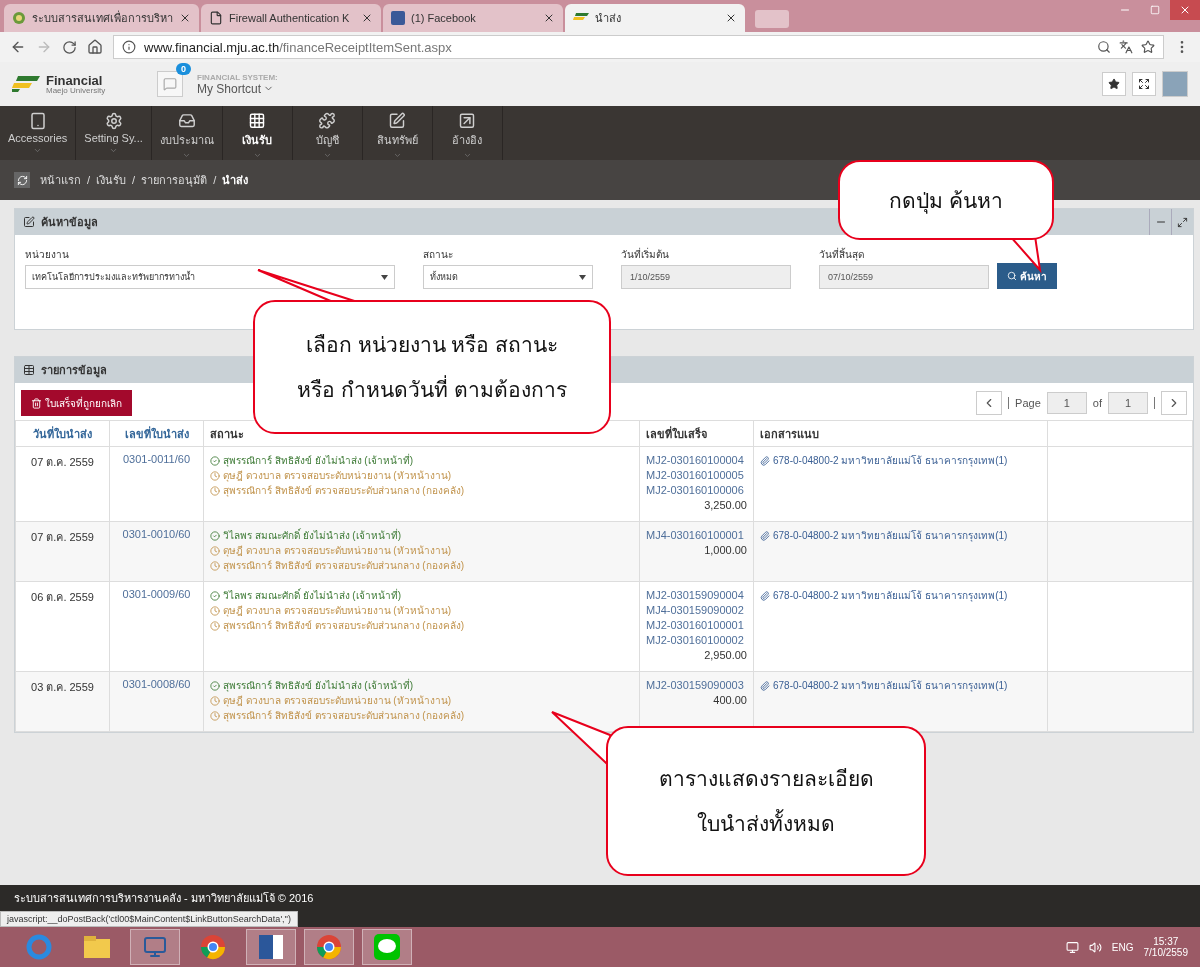 The image size is (1200, 967). I want to click on breadcrumb-link: รายการอนุมัติ, so click(174, 180).